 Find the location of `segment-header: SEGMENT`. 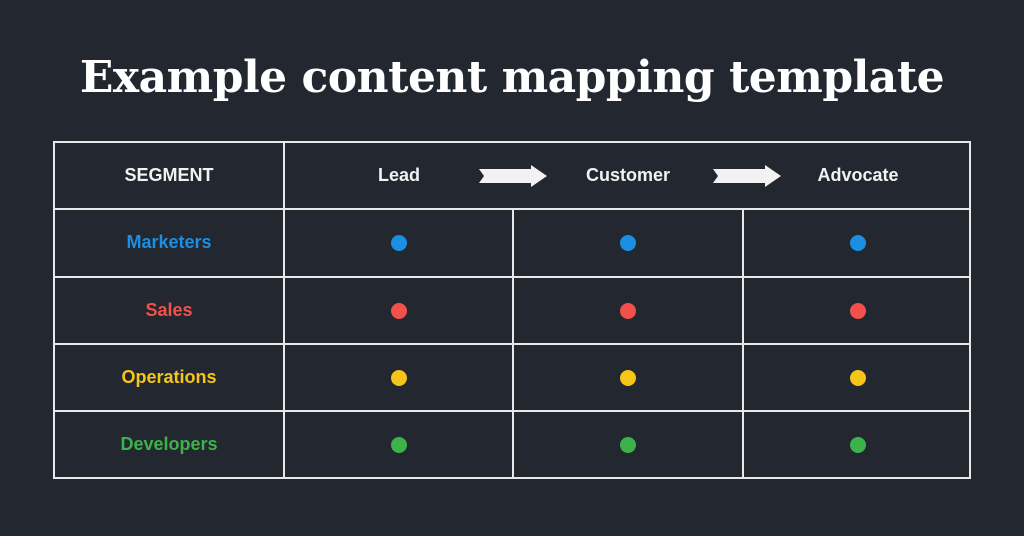

segment-header: SEGMENT is located at coordinates (169, 175).